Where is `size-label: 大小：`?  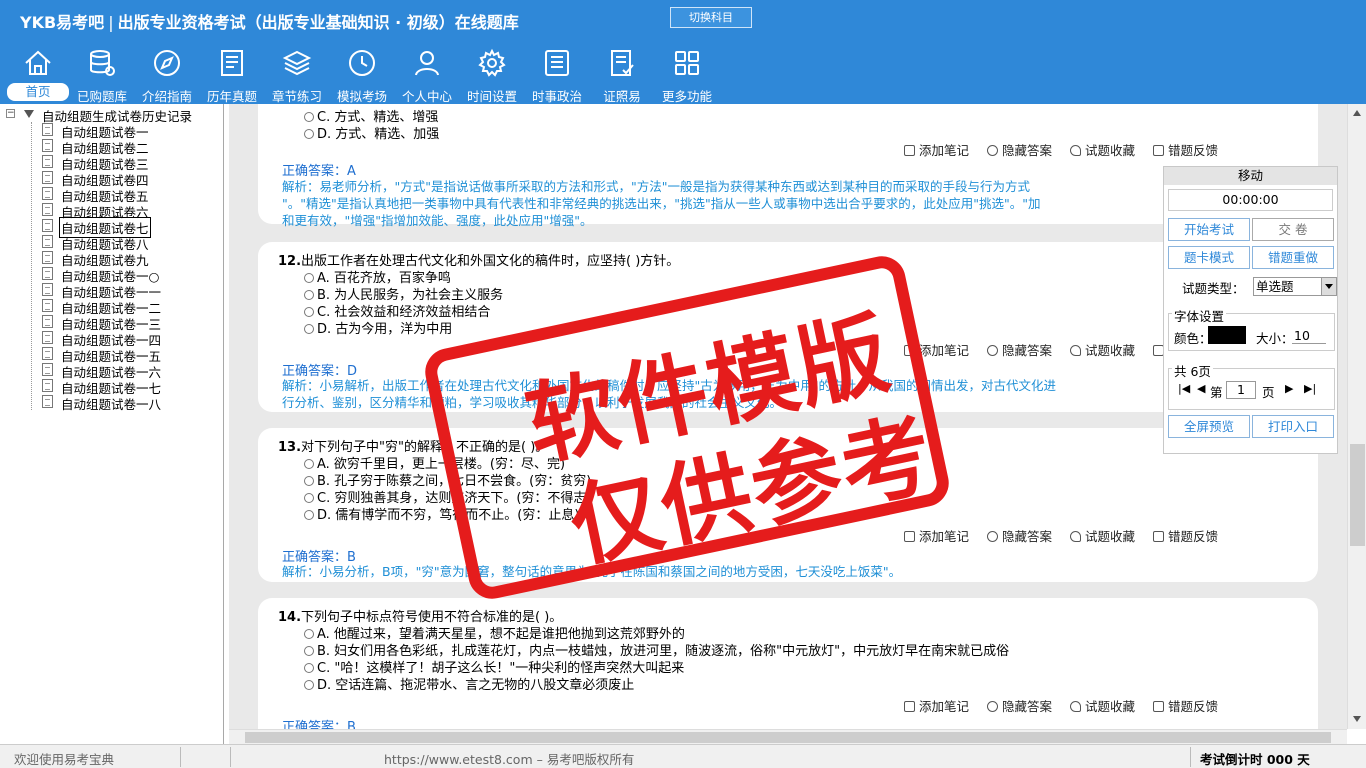
size-label: 大小： is located at coordinates (1275, 338).